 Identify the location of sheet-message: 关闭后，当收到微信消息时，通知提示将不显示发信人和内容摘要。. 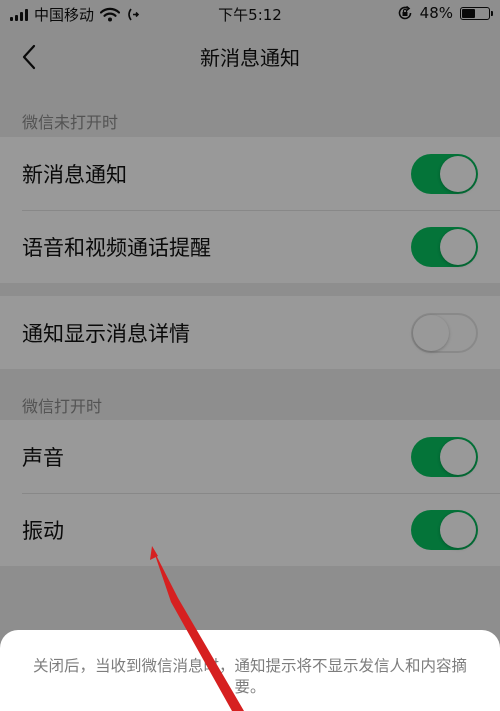
(249, 676).